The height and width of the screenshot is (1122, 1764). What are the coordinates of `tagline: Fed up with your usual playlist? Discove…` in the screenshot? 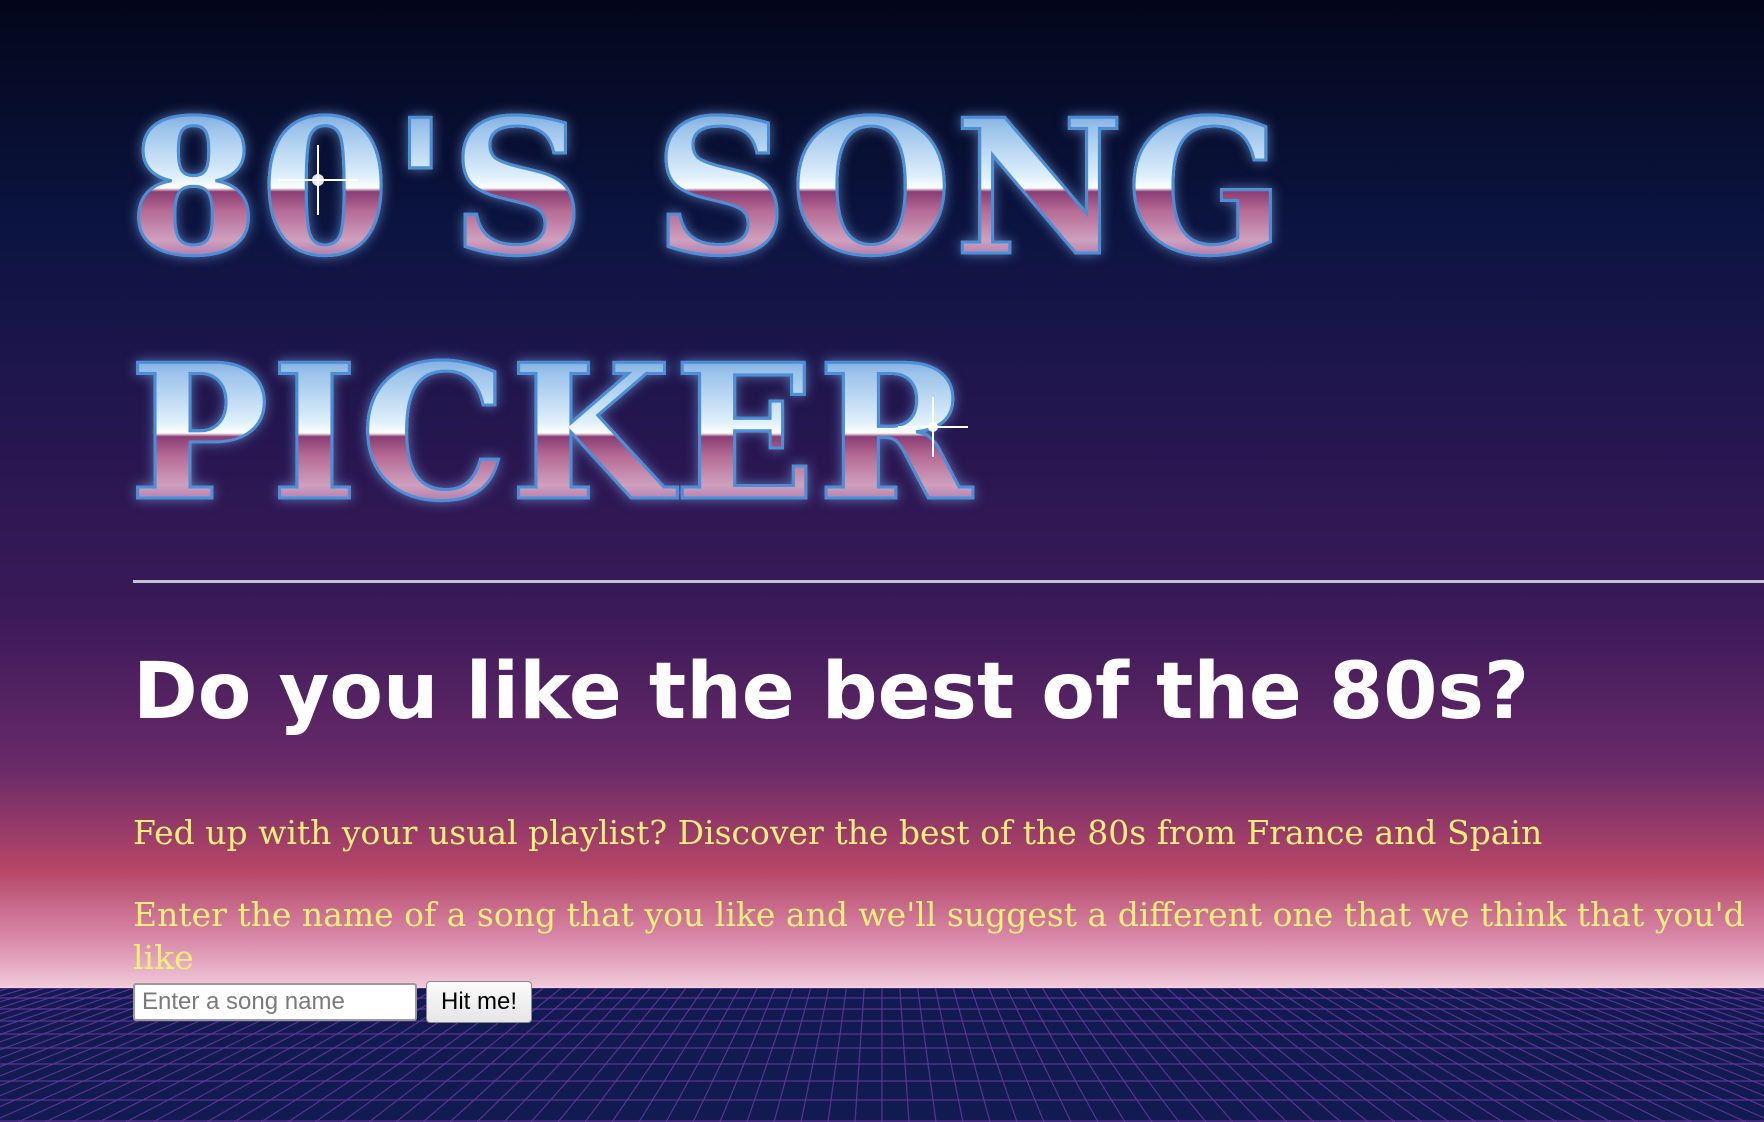 It's located at (838, 832).